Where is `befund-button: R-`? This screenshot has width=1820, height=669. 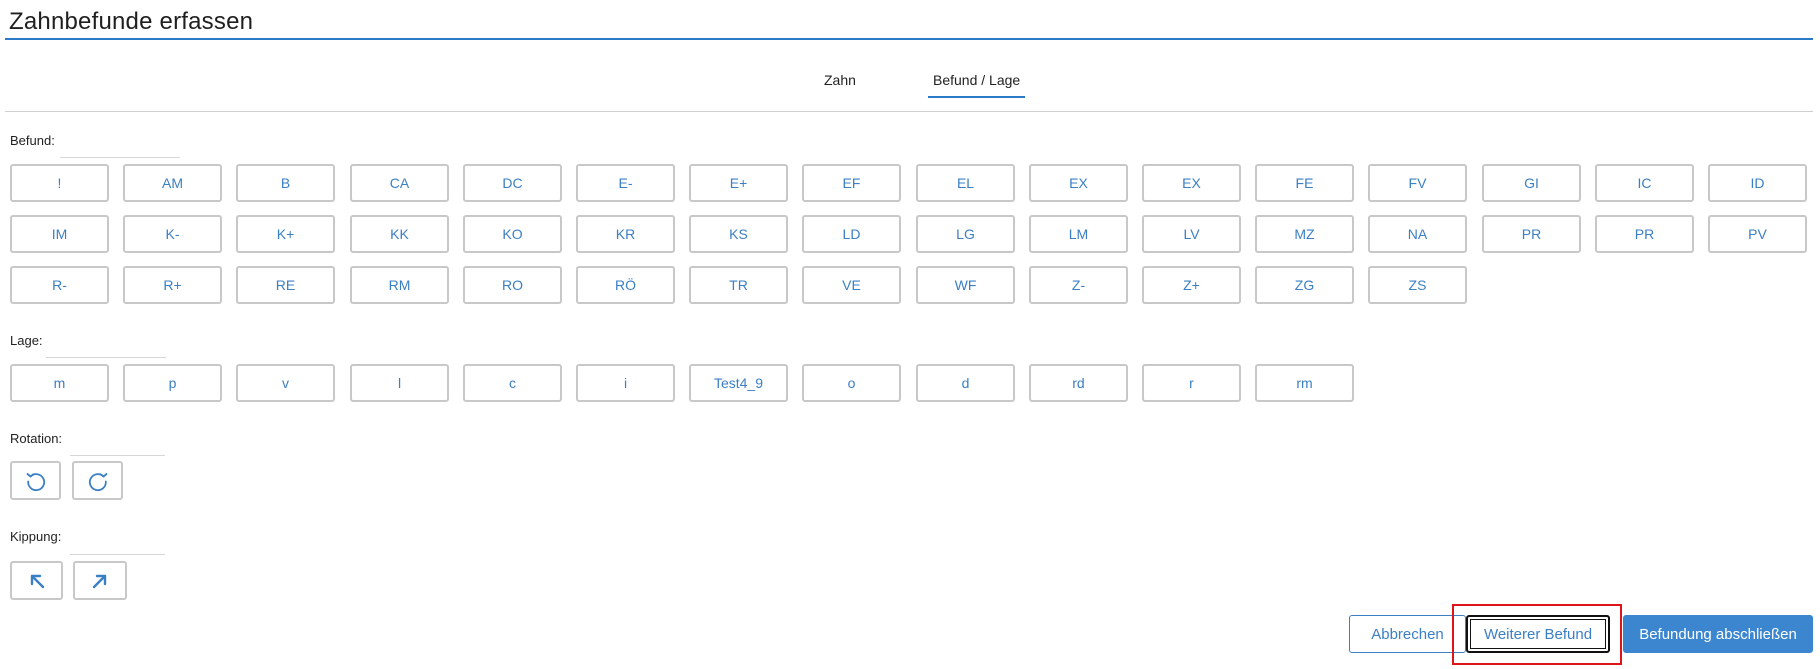 befund-button: R- is located at coordinates (59, 285).